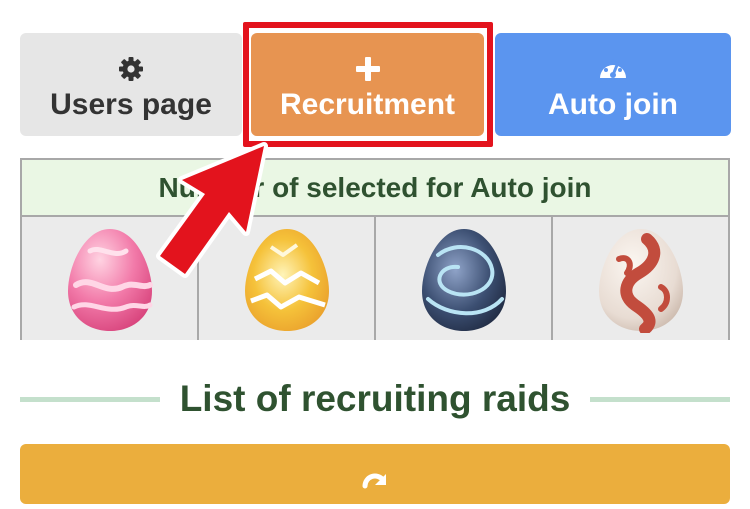 Image resolution: width=750 pixels, height=509 pixels. What do you see at coordinates (131, 65) in the screenshot?
I see `gear-icon` at bounding box center [131, 65].